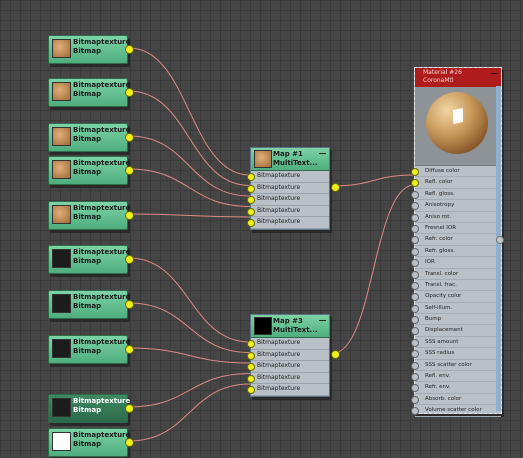  I want to click on material-slot: Refr. color, so click(456, 240).